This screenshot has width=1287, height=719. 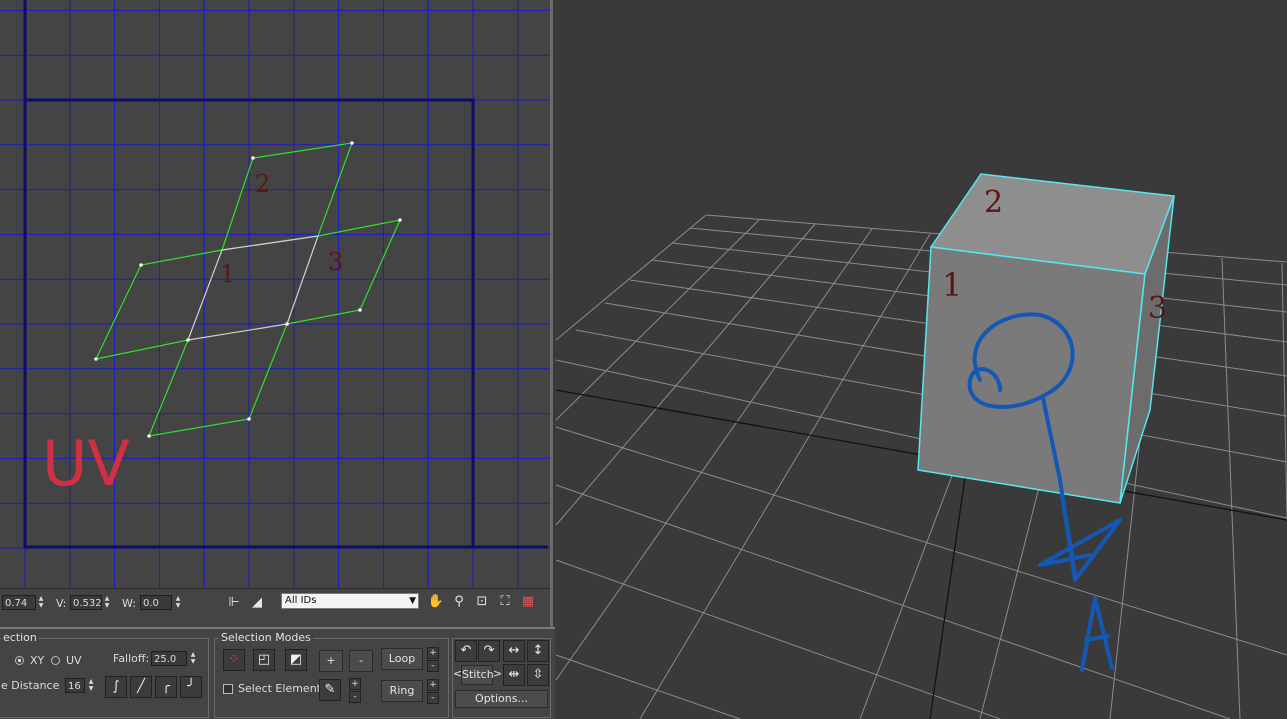 I want to click on vertex-mode-icon: ⁘, so click(x=234, y=660).